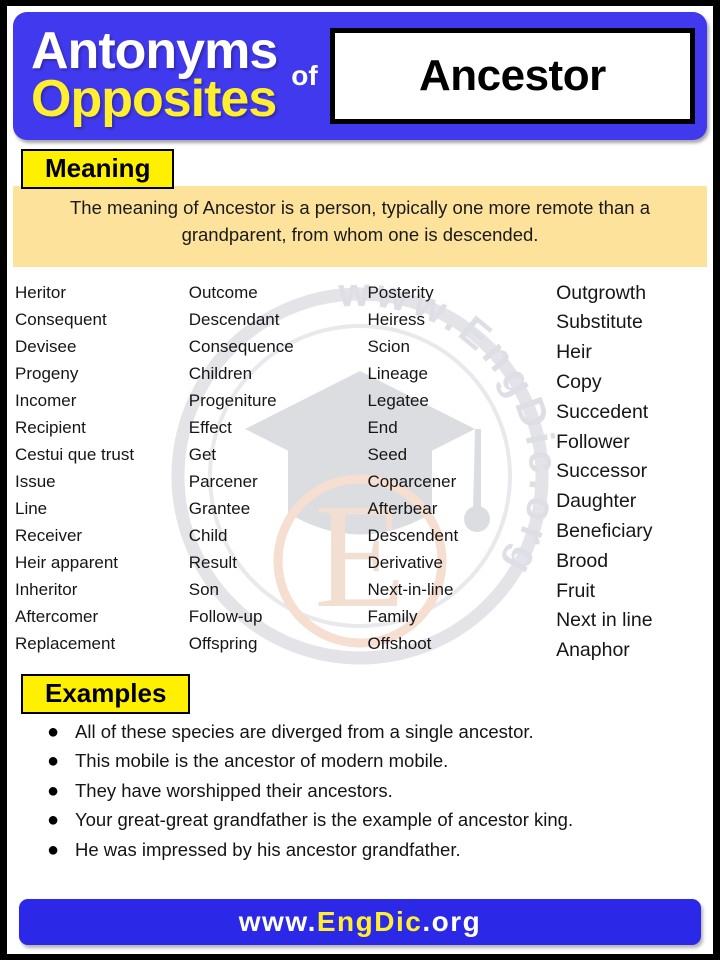  Describe the element at coordinates (75, 454) in the screenshot. I see `antonym-word: Cestui que trust` at that location.